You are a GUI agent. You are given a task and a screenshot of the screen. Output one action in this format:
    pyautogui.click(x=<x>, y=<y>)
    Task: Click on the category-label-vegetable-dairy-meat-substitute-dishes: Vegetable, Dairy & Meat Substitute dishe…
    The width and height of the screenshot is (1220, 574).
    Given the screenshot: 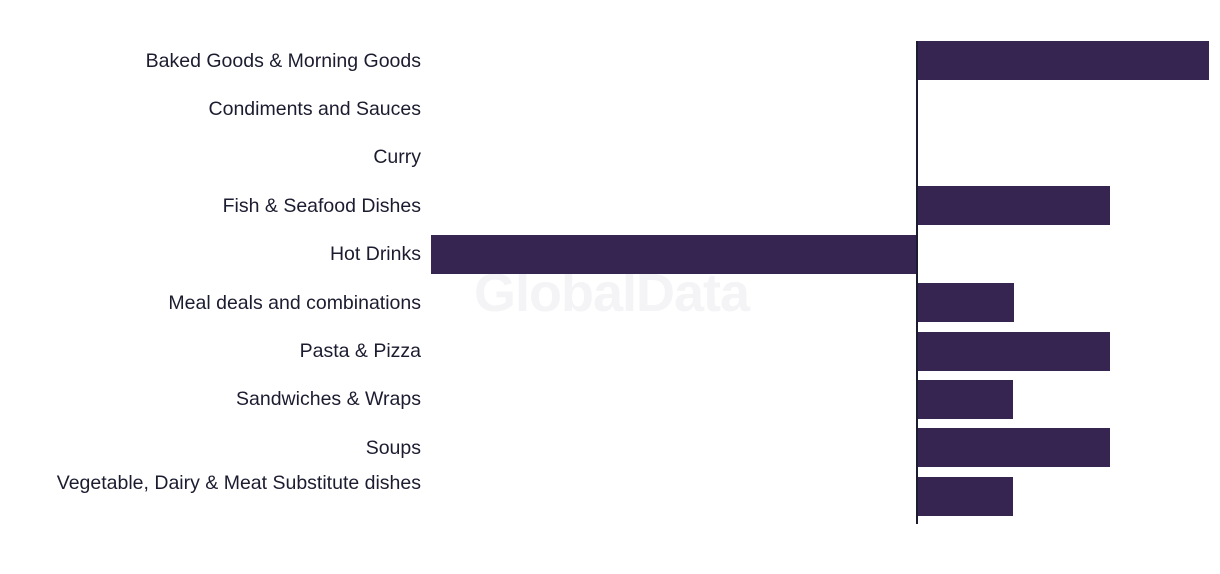 What is the action you would take?
    pyautogui.click(x=238, y=483)
    